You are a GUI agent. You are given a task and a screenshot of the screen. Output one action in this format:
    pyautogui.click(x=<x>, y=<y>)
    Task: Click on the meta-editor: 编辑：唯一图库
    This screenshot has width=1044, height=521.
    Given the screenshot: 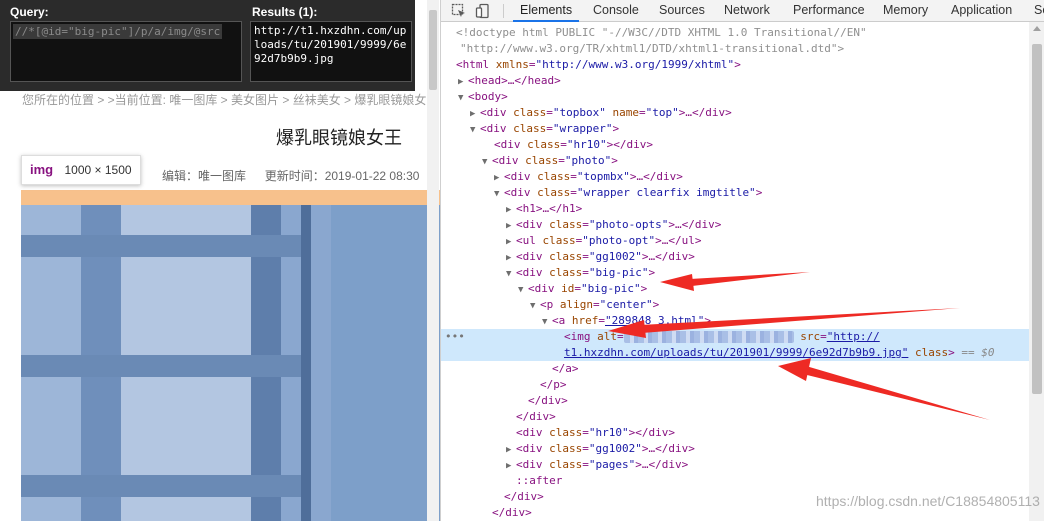 What is the action you would take?
    pyautogui.click(x=204, y=176)
    